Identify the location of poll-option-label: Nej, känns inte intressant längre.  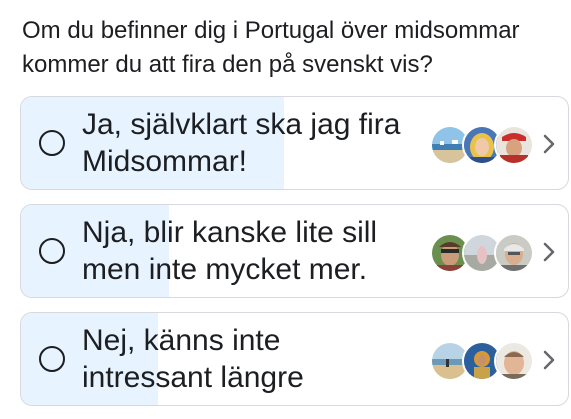
(257, 359).